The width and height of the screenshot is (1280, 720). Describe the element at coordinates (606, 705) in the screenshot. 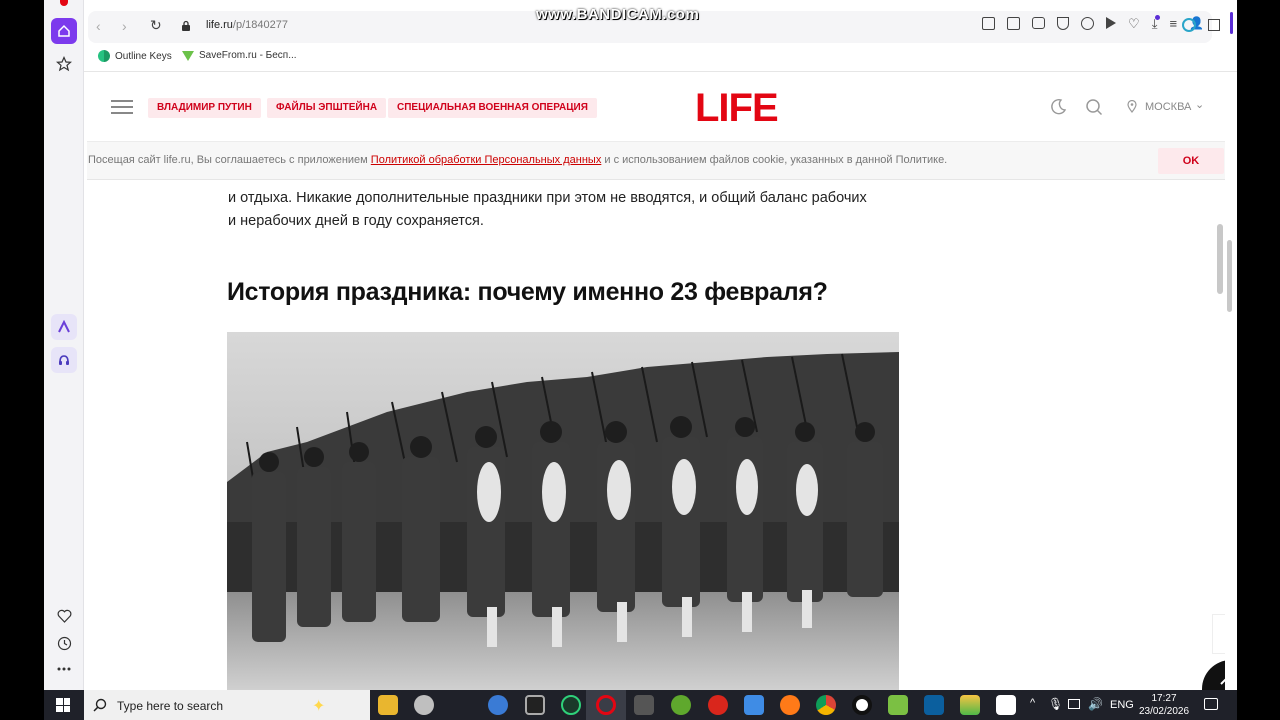

I see `opera-icon` at that location.